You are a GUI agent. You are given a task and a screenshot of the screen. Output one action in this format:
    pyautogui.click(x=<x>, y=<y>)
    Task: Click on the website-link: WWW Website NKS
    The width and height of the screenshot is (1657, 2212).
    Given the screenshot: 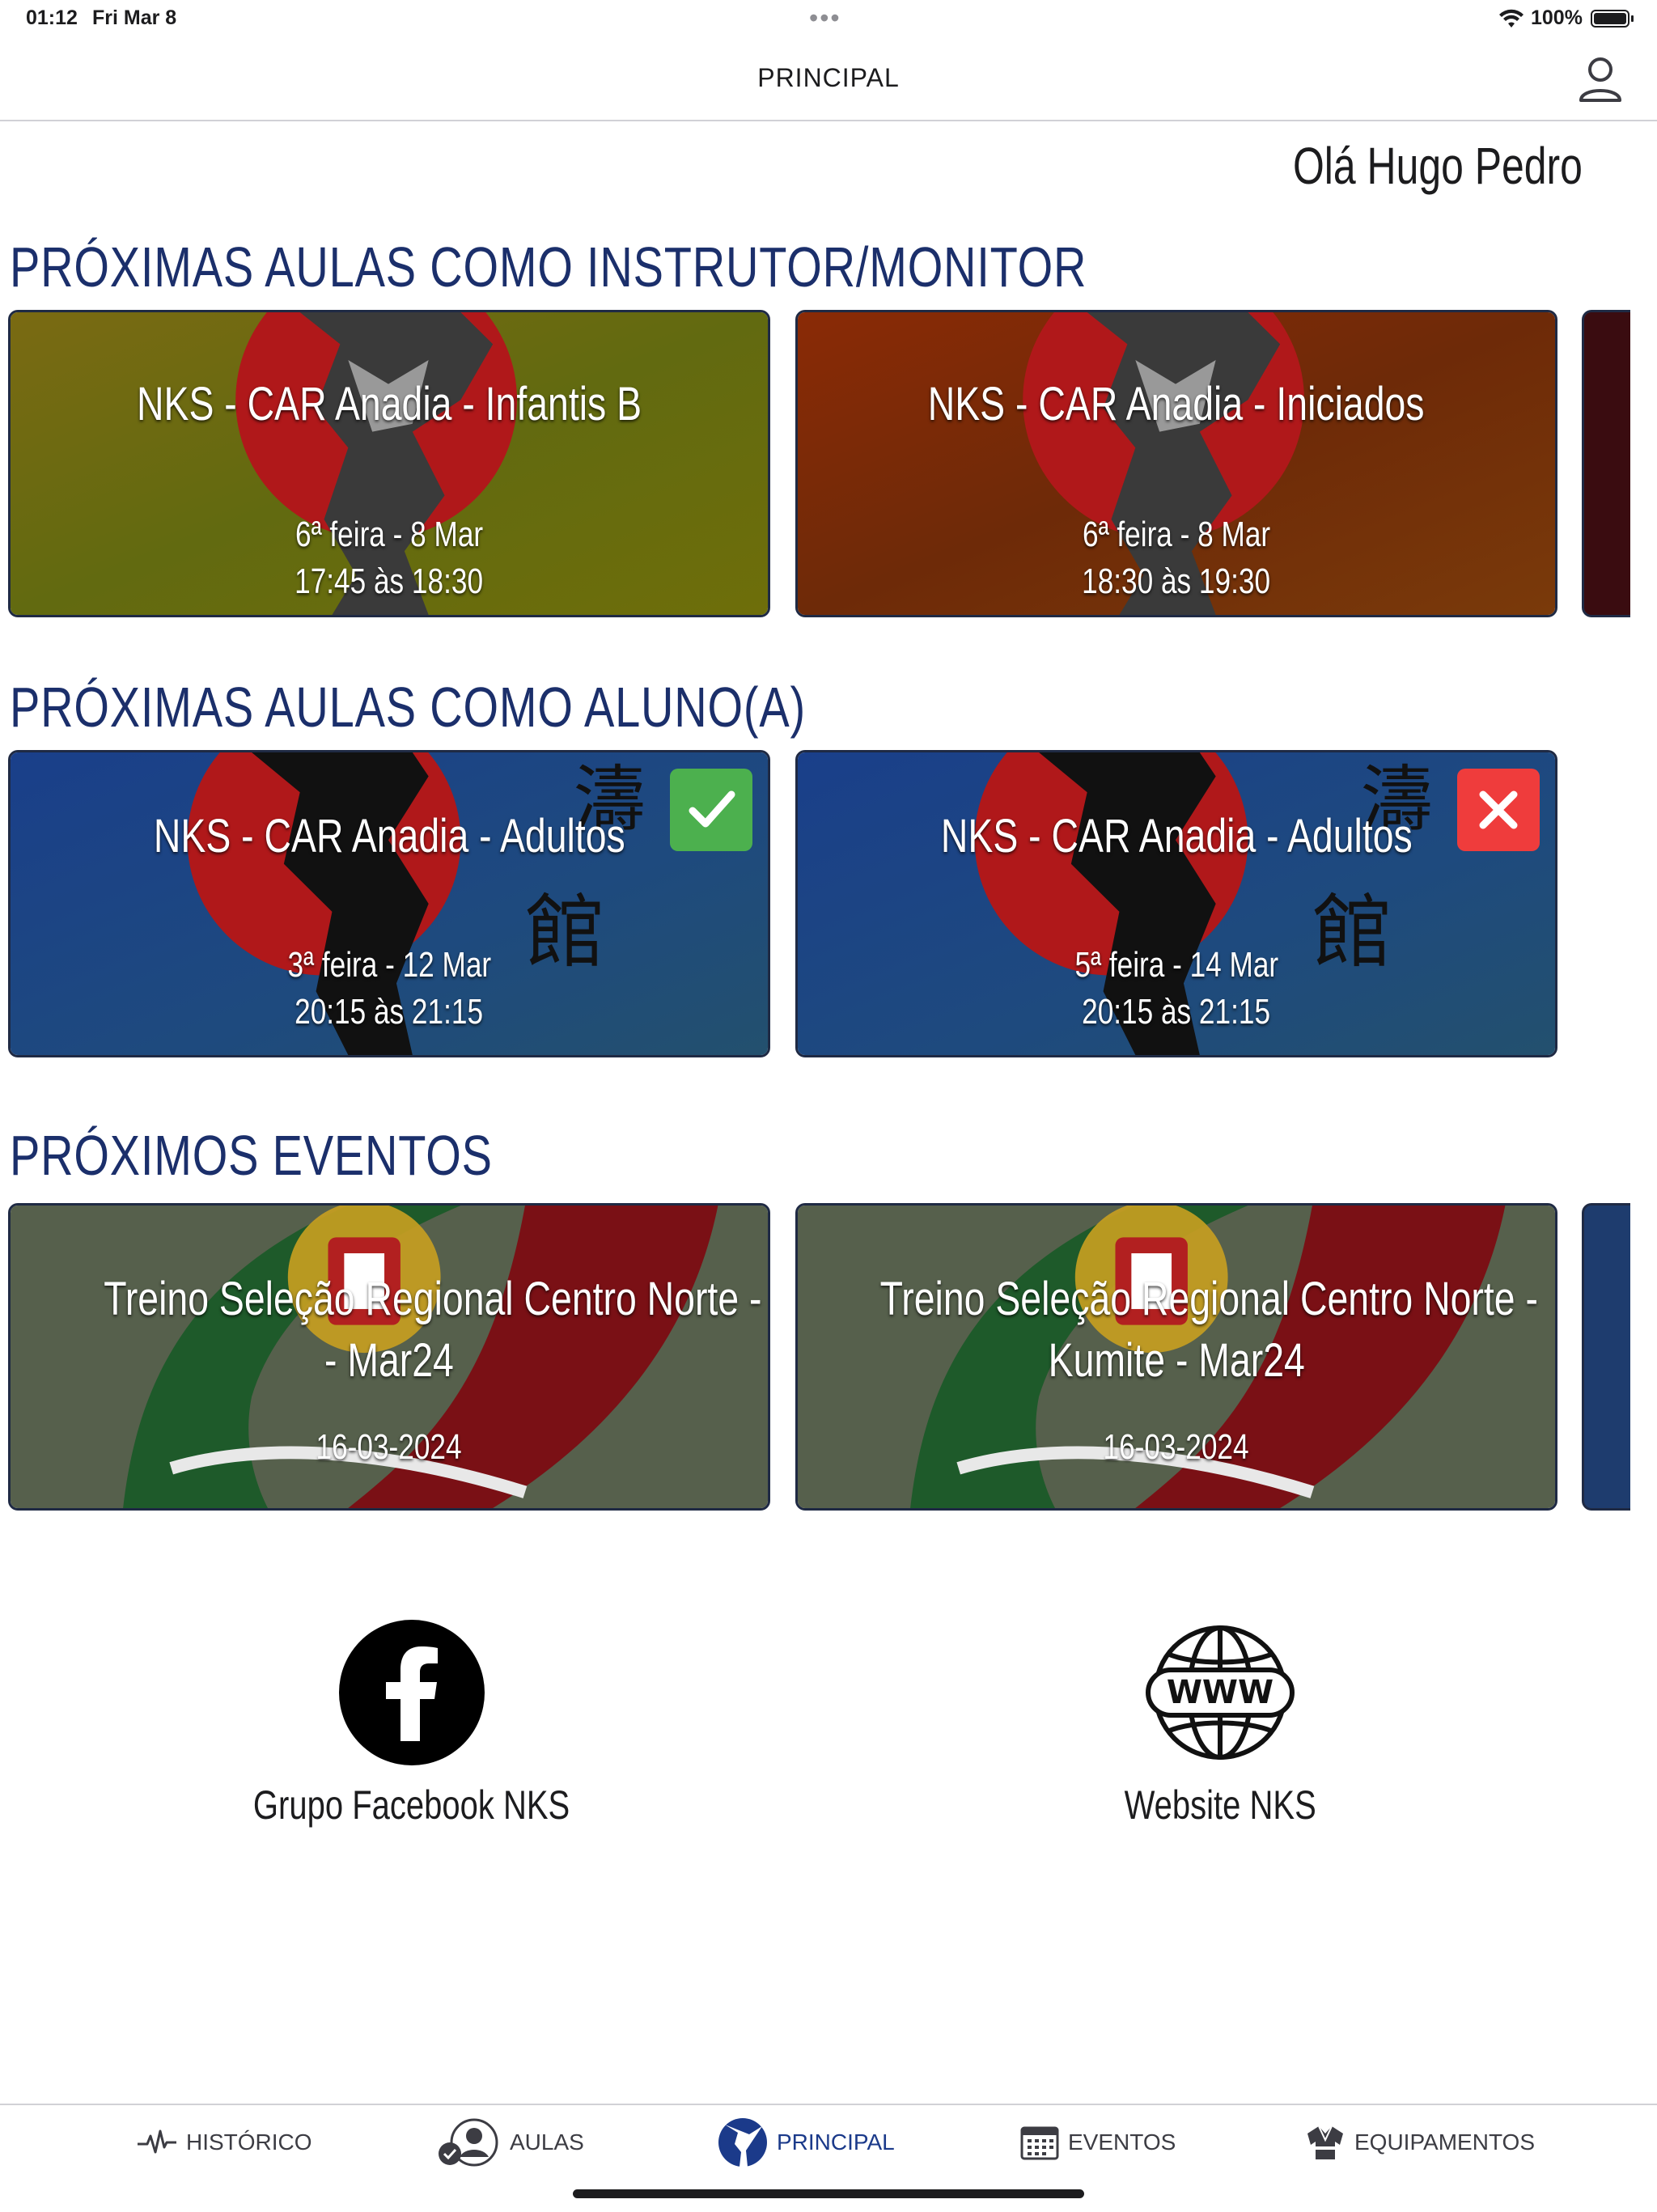 What is the action you would take?
    pyautogui.click(x=1220, y=1724)
    